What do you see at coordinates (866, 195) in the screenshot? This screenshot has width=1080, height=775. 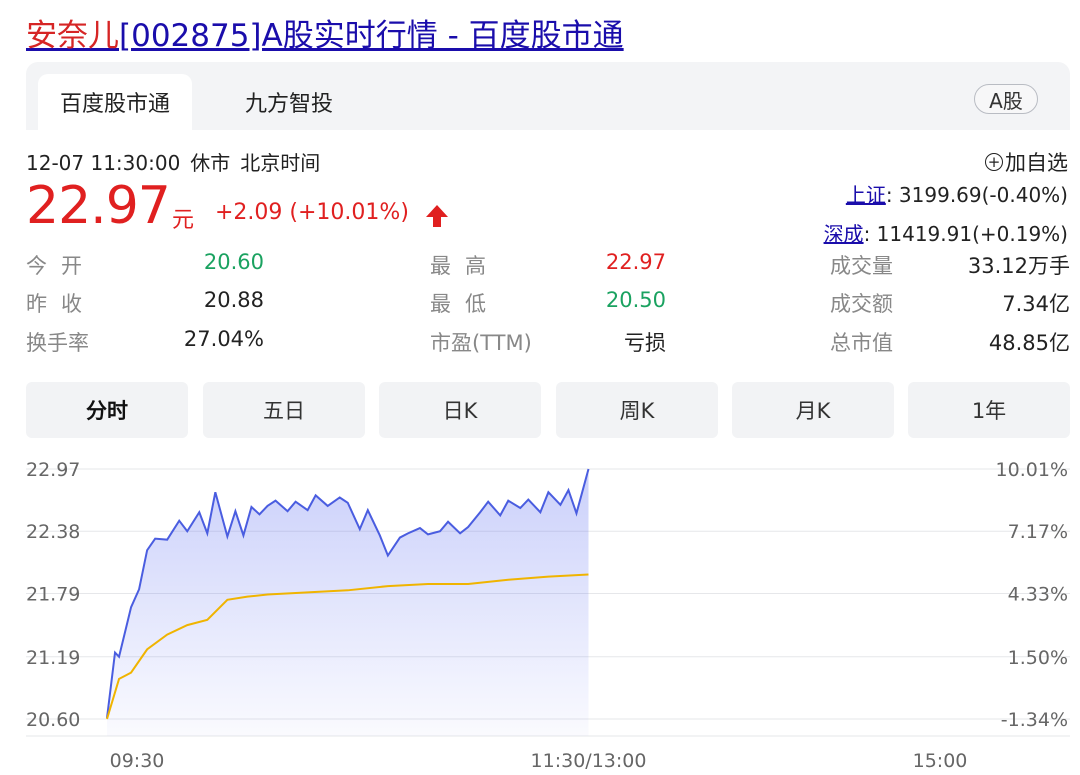 I see `index-shanghai-link: 上证` at bounding box center [866, 195].